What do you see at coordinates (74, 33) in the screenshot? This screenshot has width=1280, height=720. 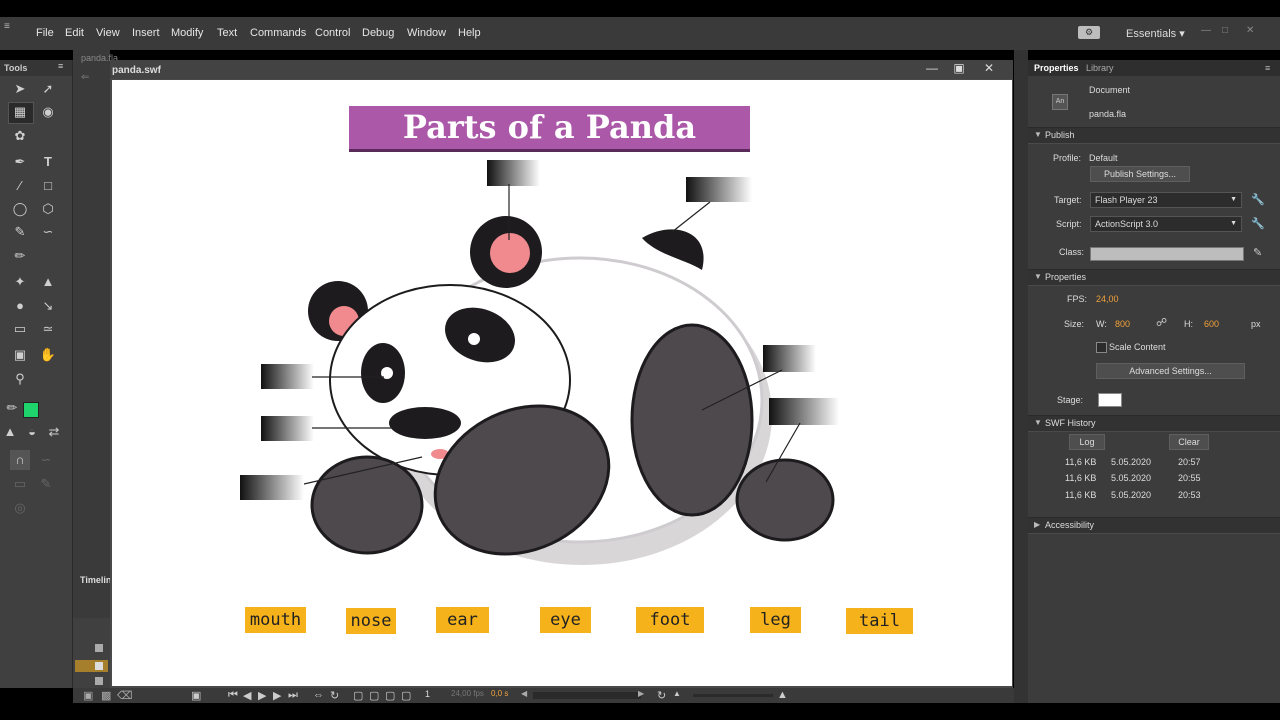 I see `menu-edit: Edit` at bounding box center [74, 33].